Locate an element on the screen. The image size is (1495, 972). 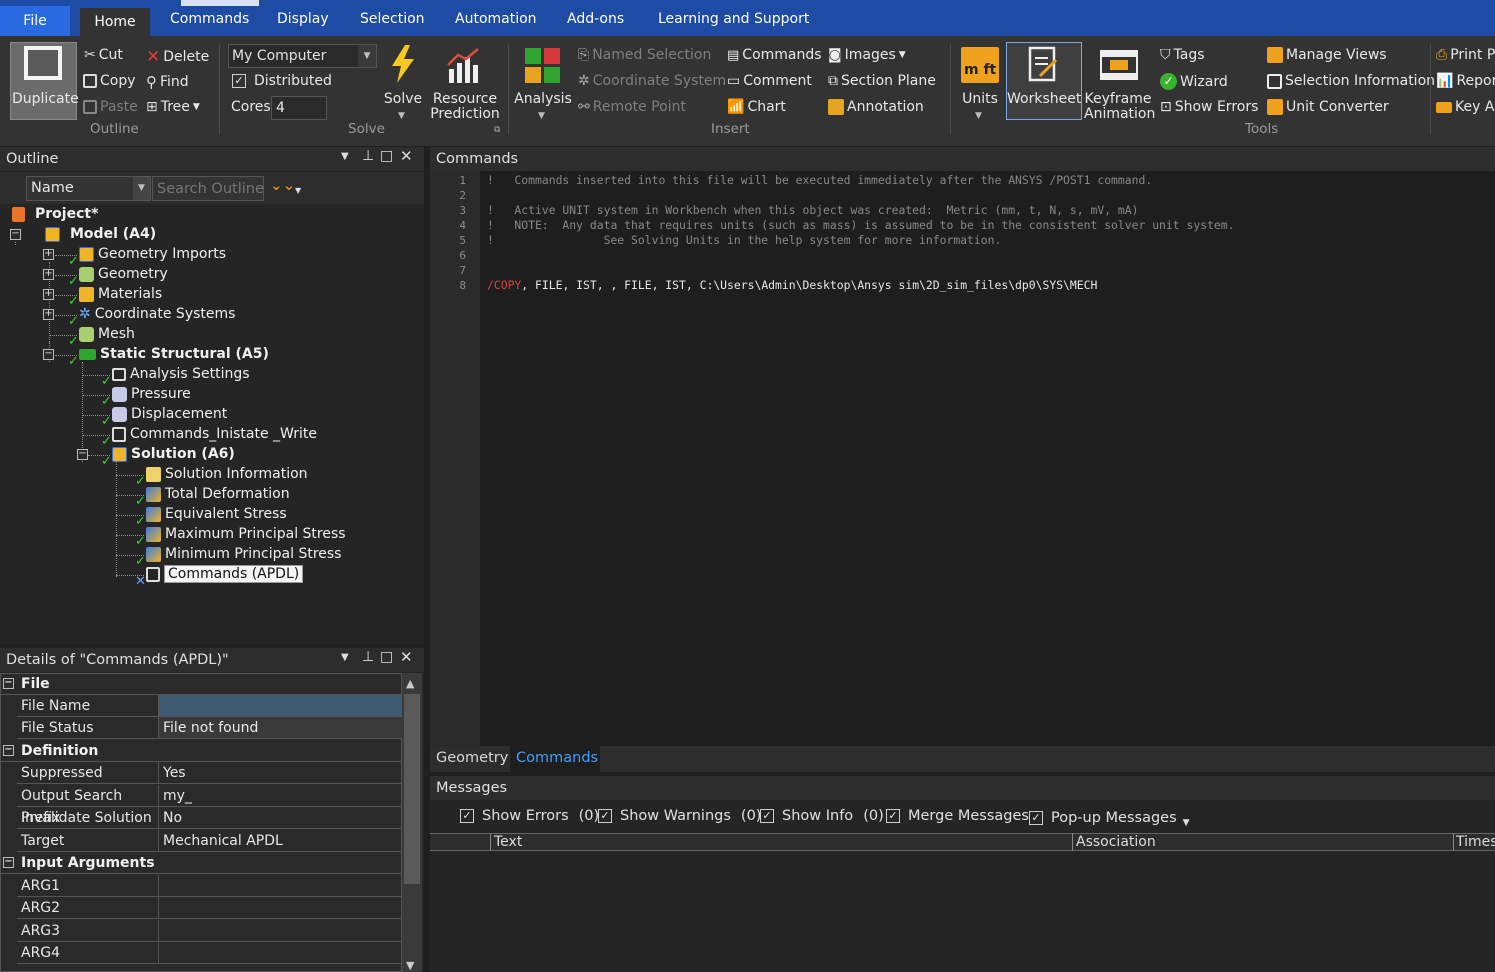
named-selection-button: ⎘ Named Selection is located at coordinates (644, 55).